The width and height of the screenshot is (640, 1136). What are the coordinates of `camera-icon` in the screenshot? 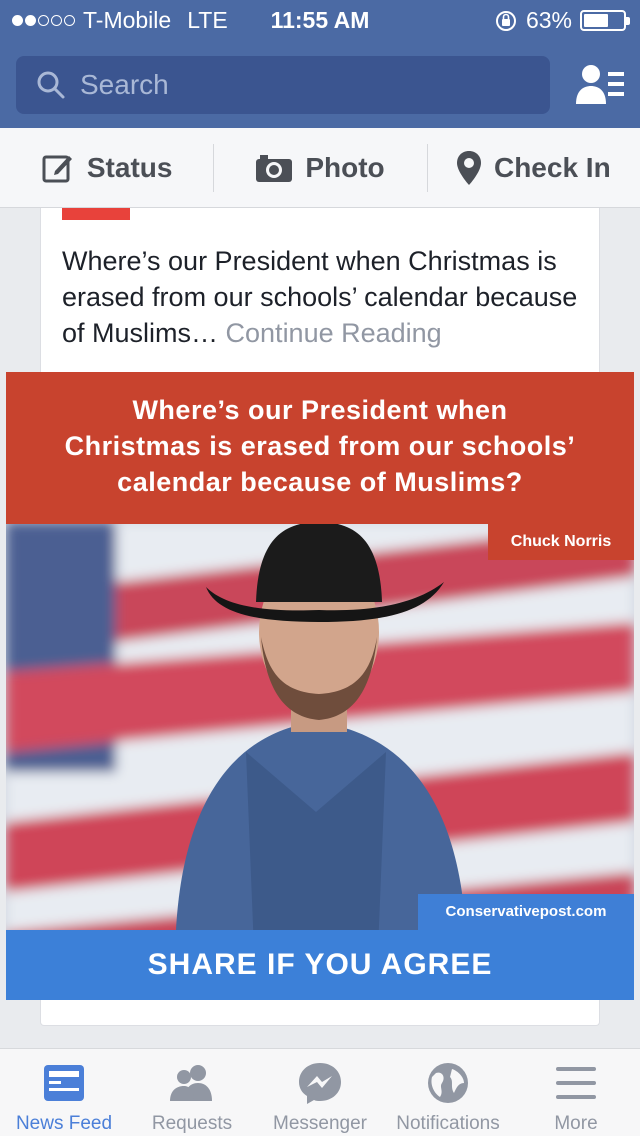 It's located at (274, 168).